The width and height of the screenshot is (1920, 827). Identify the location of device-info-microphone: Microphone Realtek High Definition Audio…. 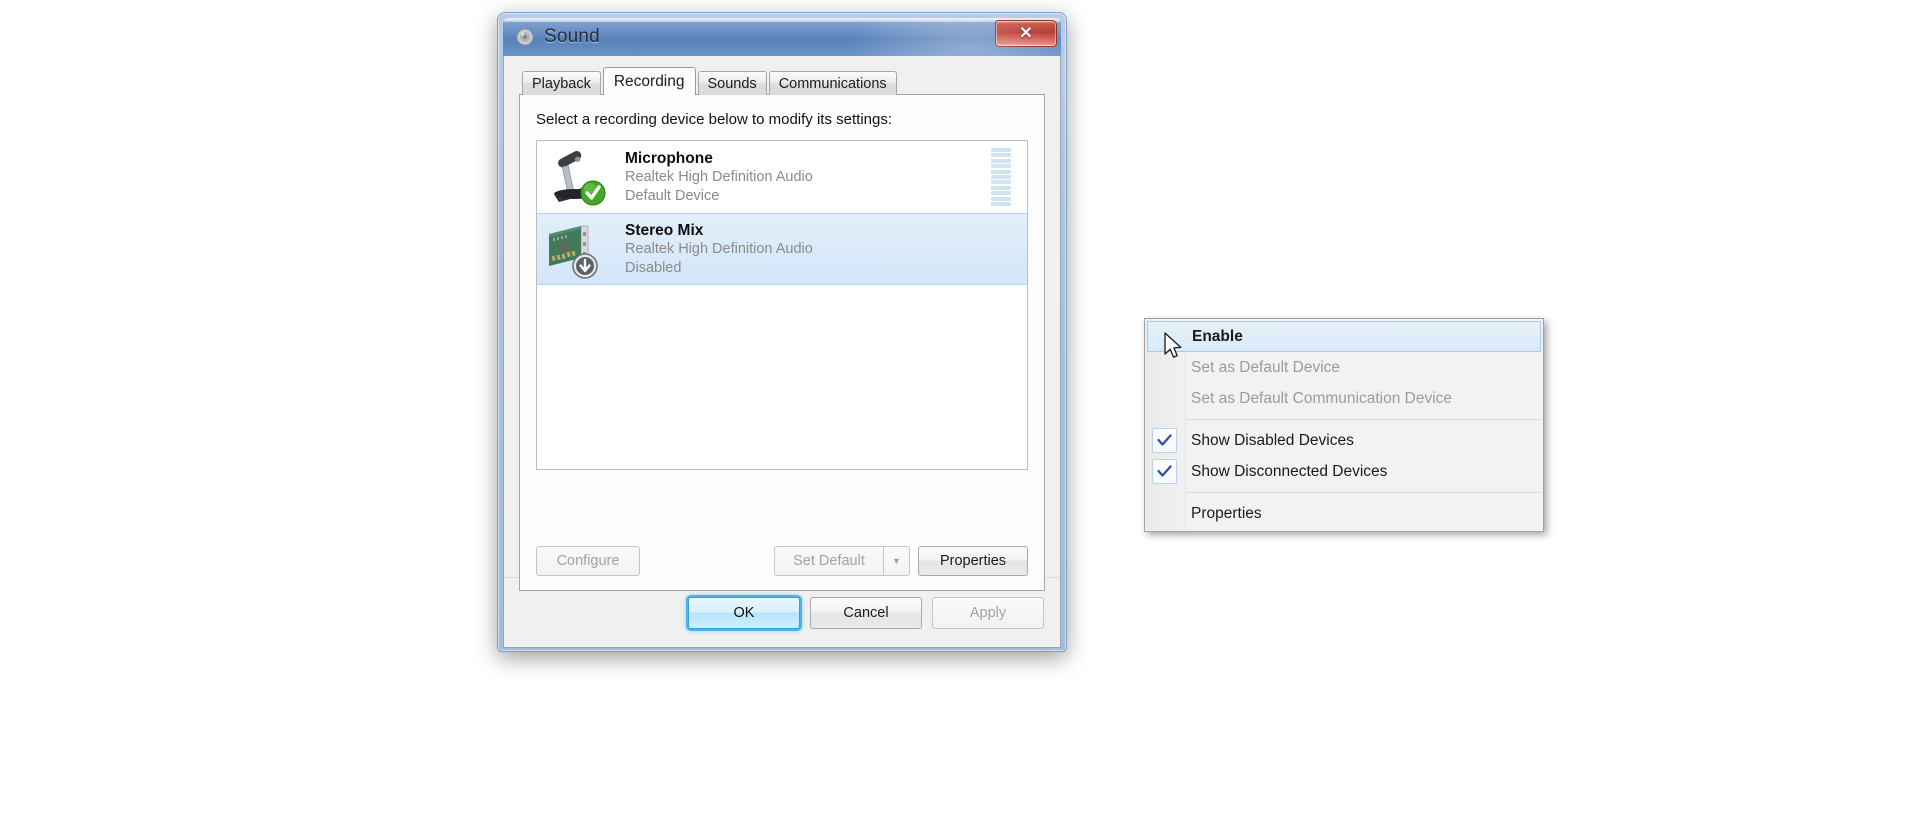
(803, 177).